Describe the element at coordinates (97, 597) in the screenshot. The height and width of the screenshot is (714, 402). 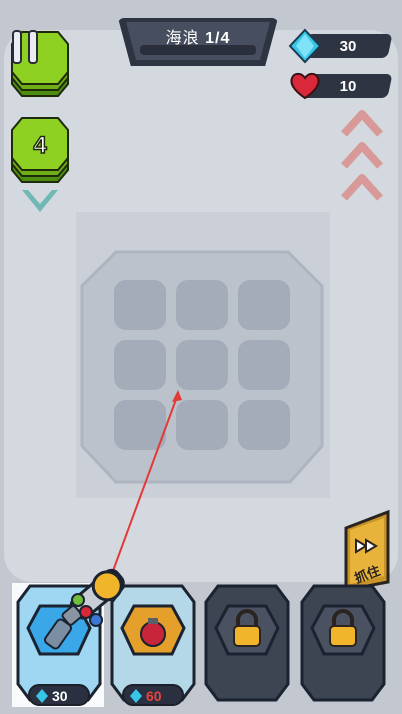
I see `dragged-cannon-tower` at that location.